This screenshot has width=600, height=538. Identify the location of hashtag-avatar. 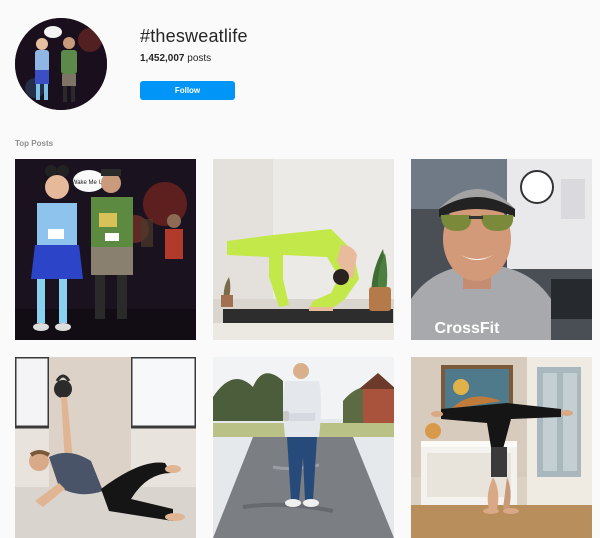
(61, 64).